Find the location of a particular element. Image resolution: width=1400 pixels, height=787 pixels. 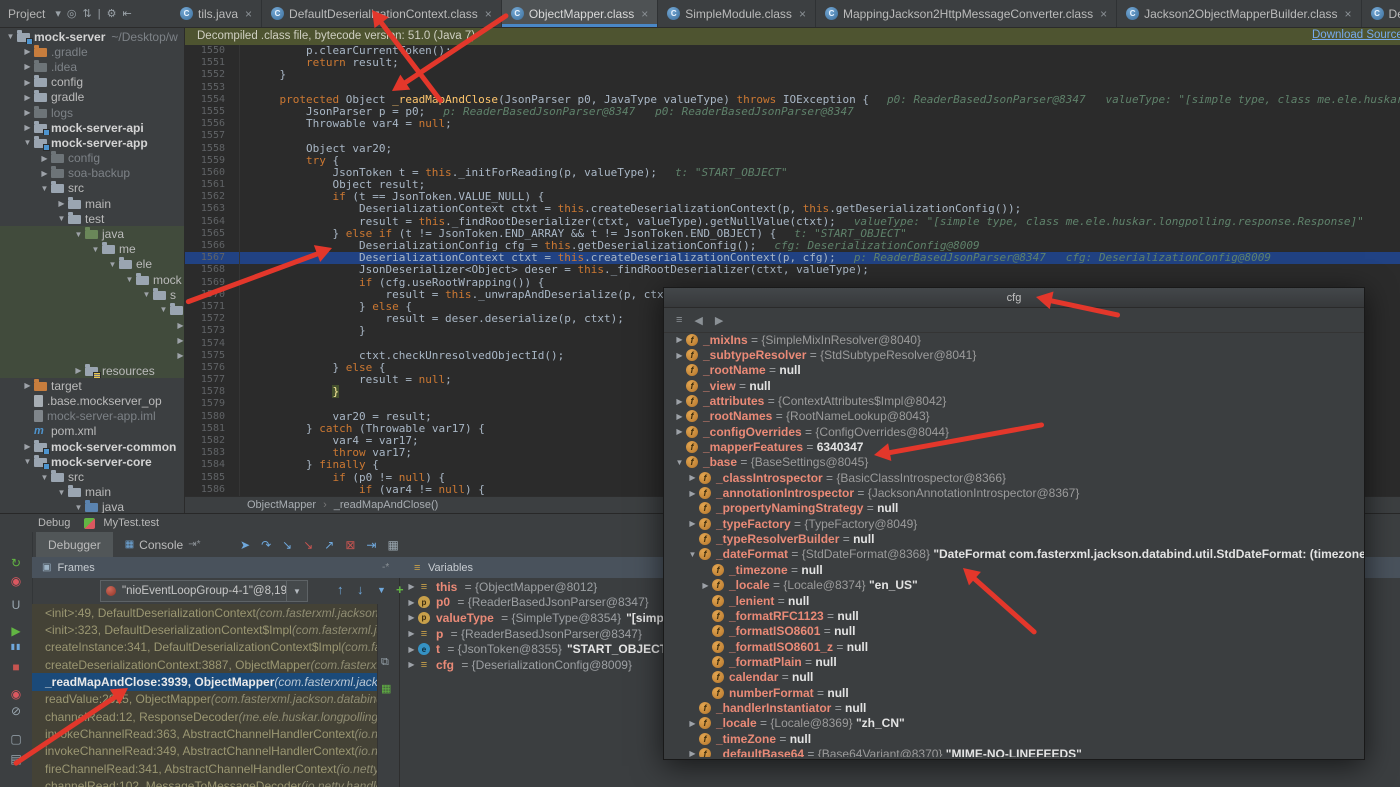

back-icon: ◀ is located at coordinates (698, 320).